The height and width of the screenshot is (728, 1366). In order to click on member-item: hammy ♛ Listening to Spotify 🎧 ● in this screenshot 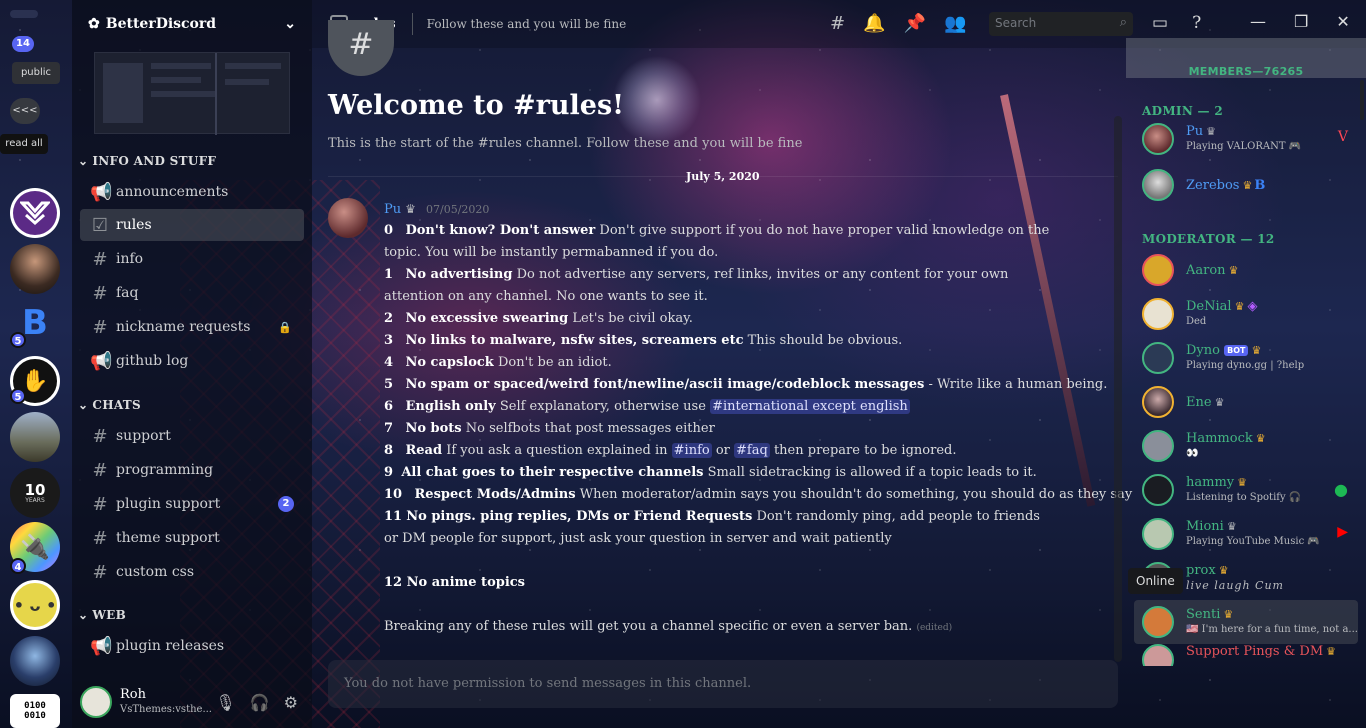, I will do `click(1246, 490)`.